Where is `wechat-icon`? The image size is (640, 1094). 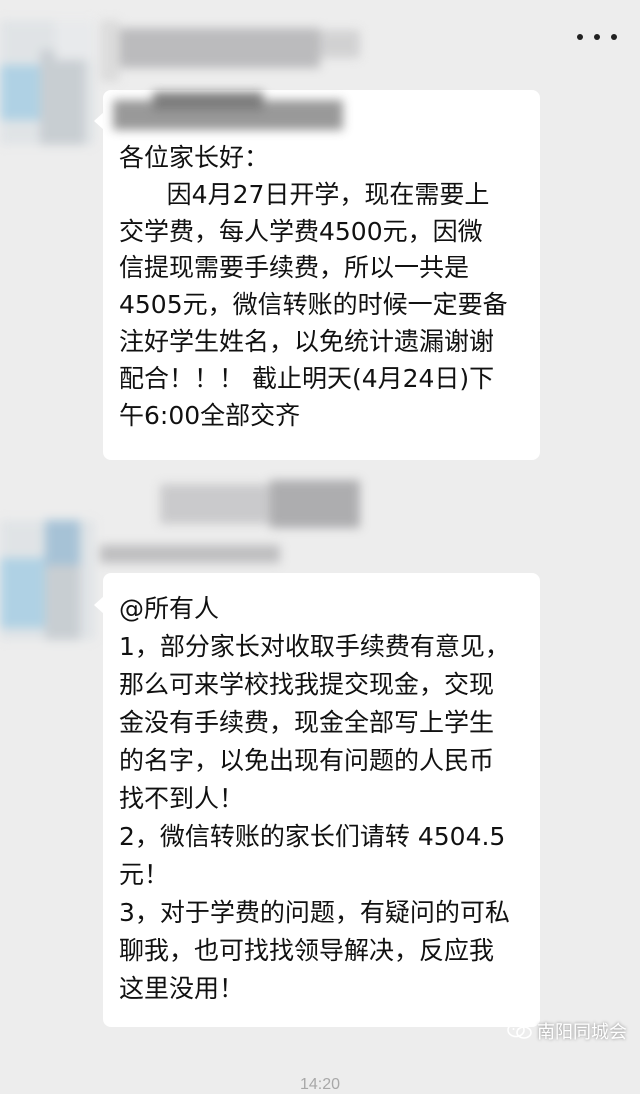 wechat-icon is located at coordinates (519, 1030).